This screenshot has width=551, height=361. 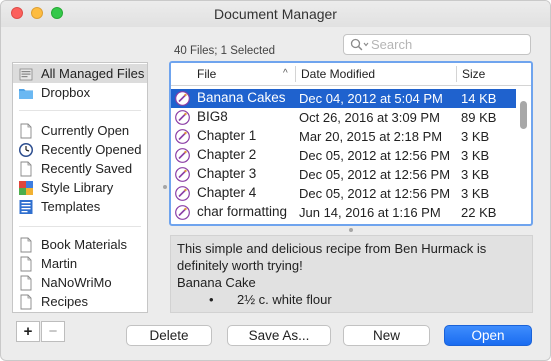 What do you see at coordinates (524, 154) in the screenshot?
I see `table-scrollbar` at bounding box center [524, 154].